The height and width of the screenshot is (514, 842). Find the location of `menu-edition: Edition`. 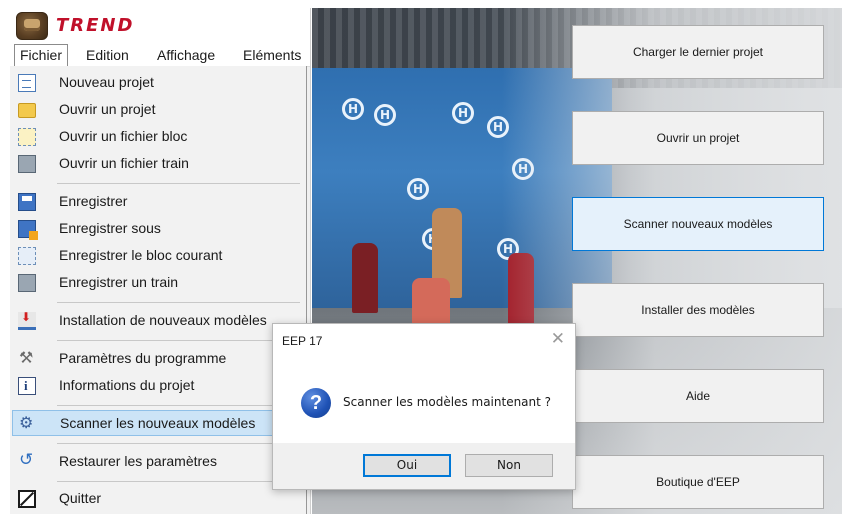

menu-edition: Edition is located at coordinates (107, 55).